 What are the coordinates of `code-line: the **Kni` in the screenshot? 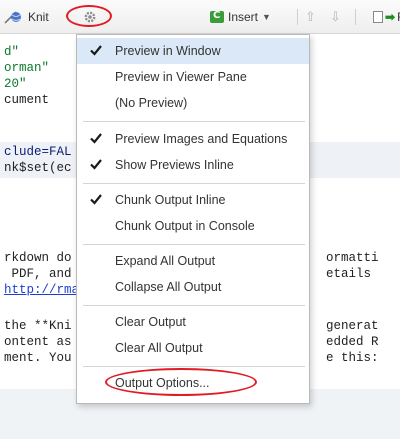 It's located at (38, 326).